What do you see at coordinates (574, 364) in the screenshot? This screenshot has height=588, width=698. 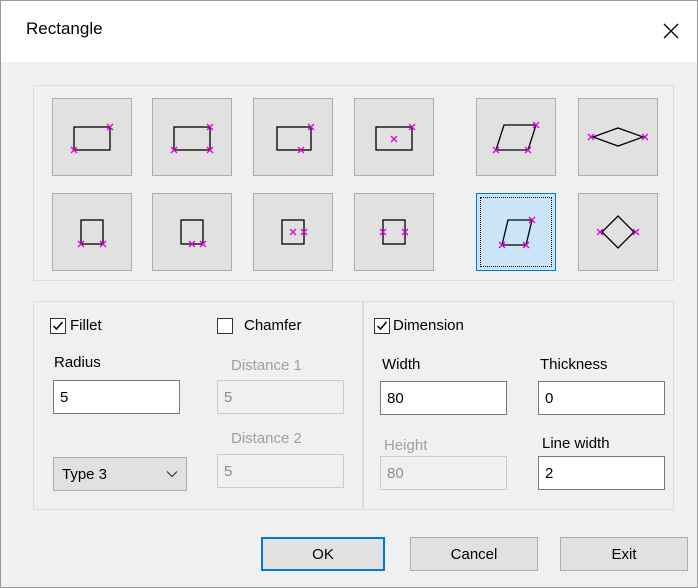 I see `thickness-label: Thickness` at bounding box center [574, 364].